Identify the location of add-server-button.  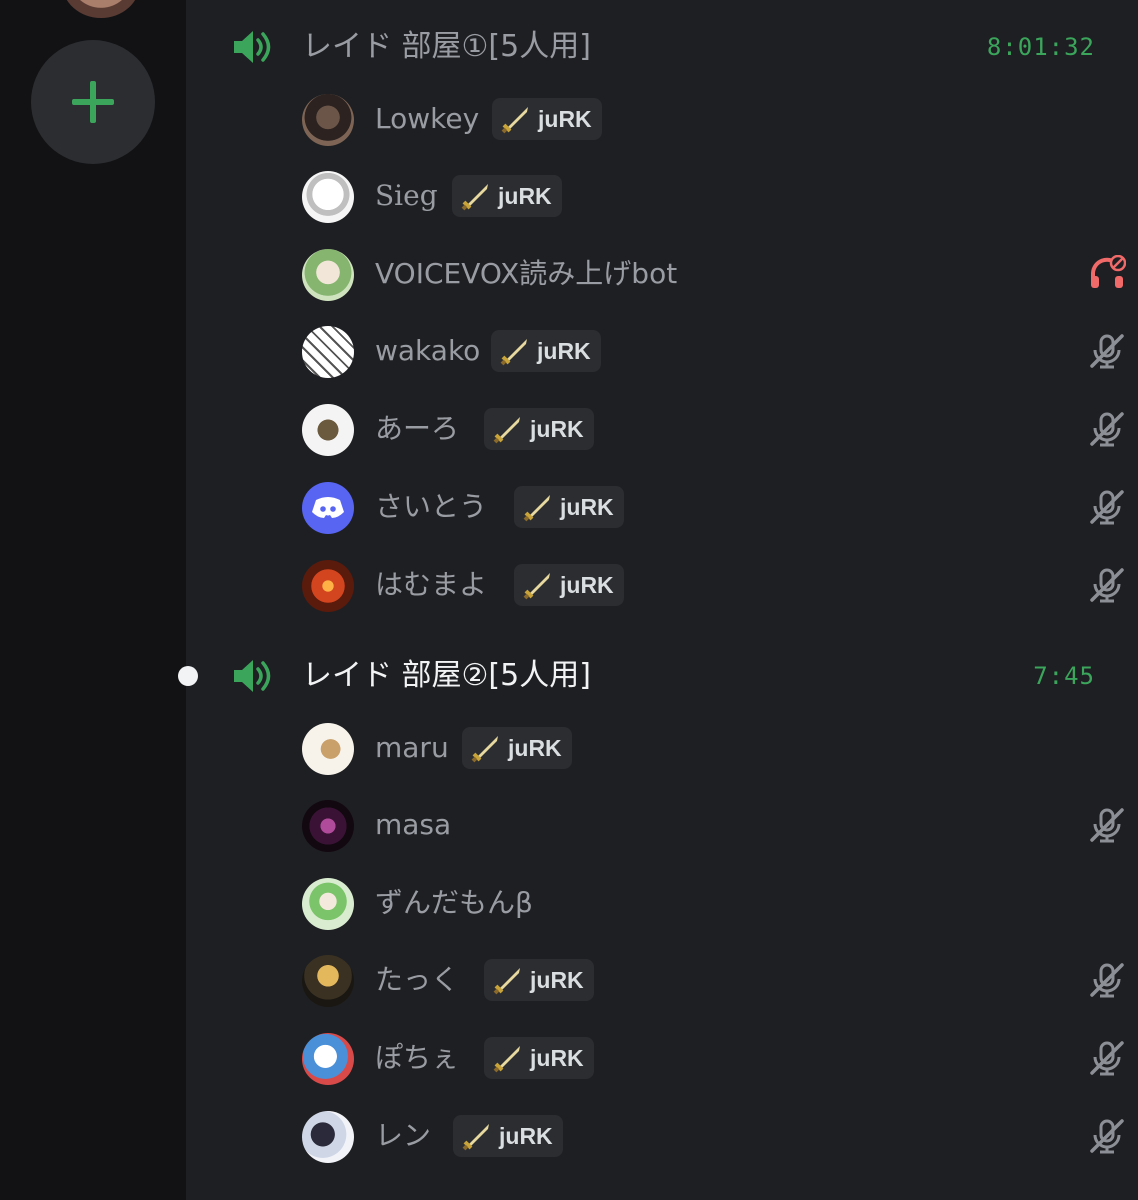
(93, 102).